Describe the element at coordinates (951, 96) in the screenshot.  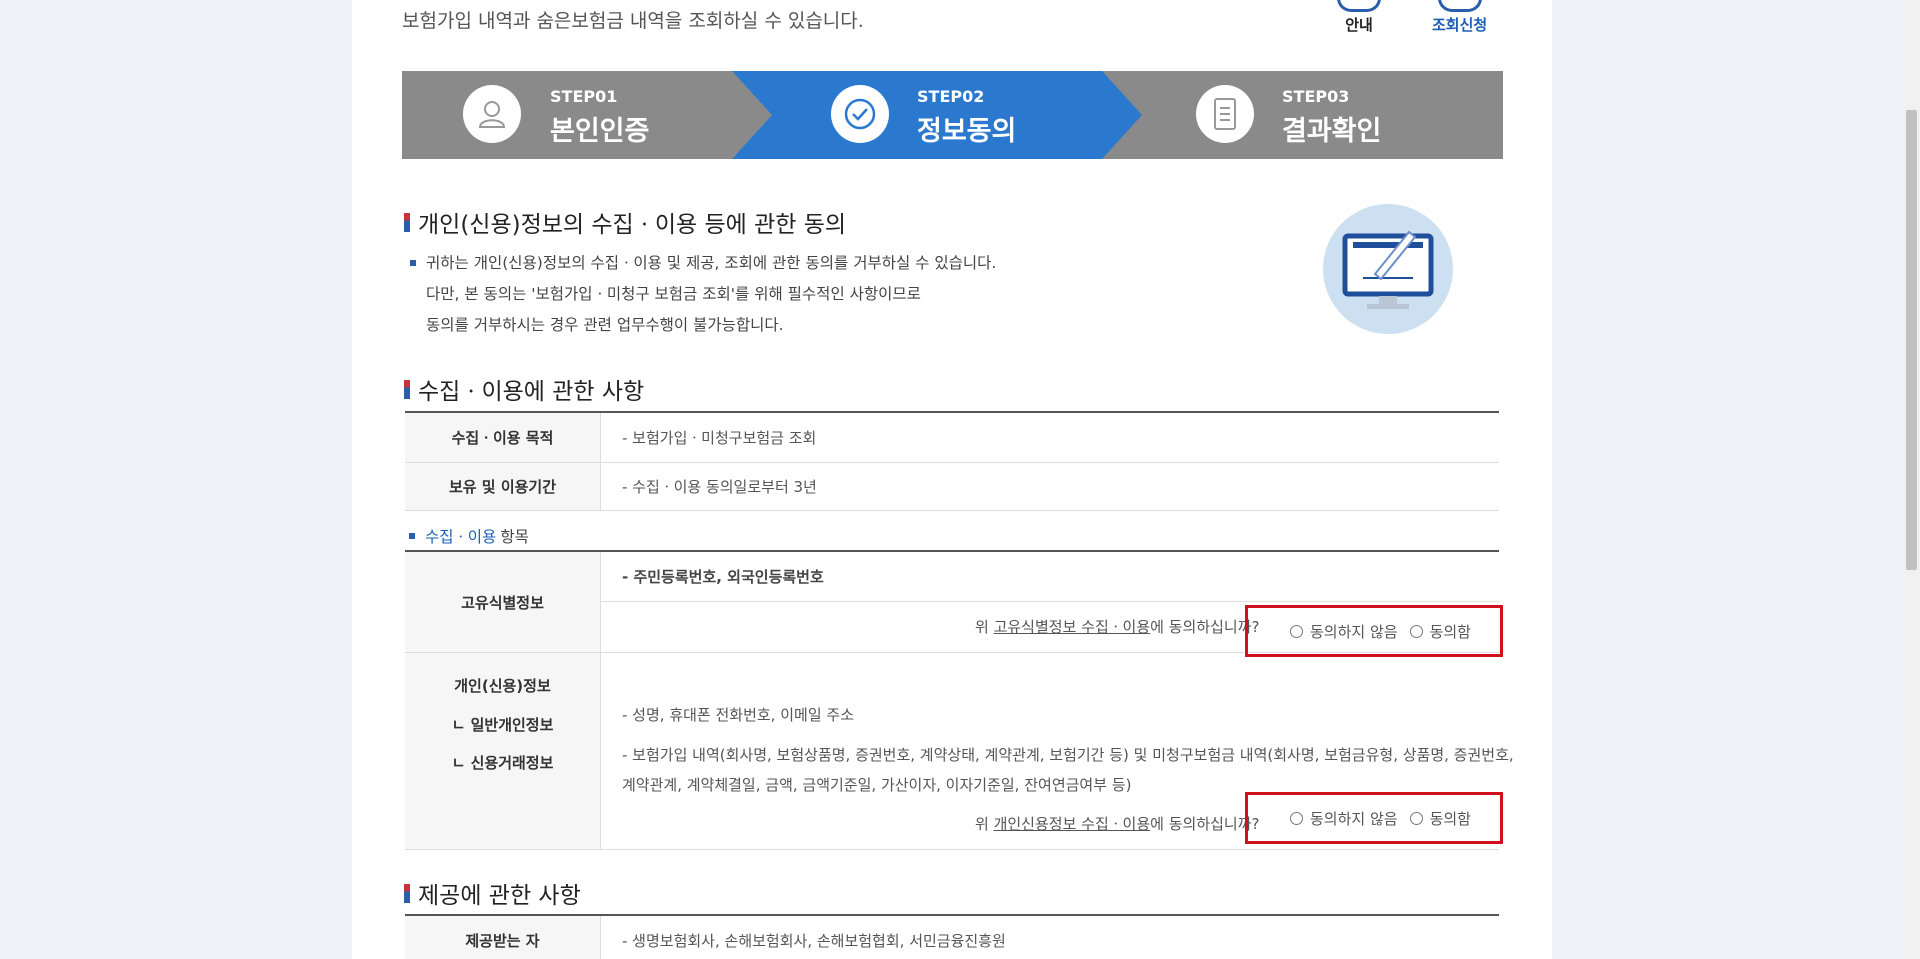
I see `step-2-number: STEP02` at that location.